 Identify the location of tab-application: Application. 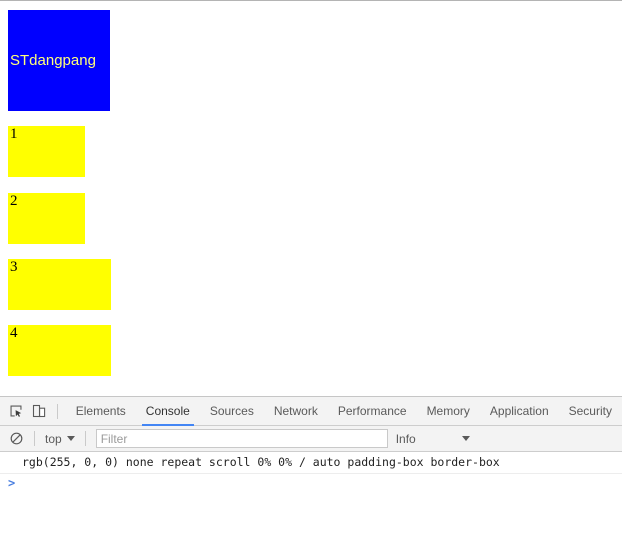
(519, 411).